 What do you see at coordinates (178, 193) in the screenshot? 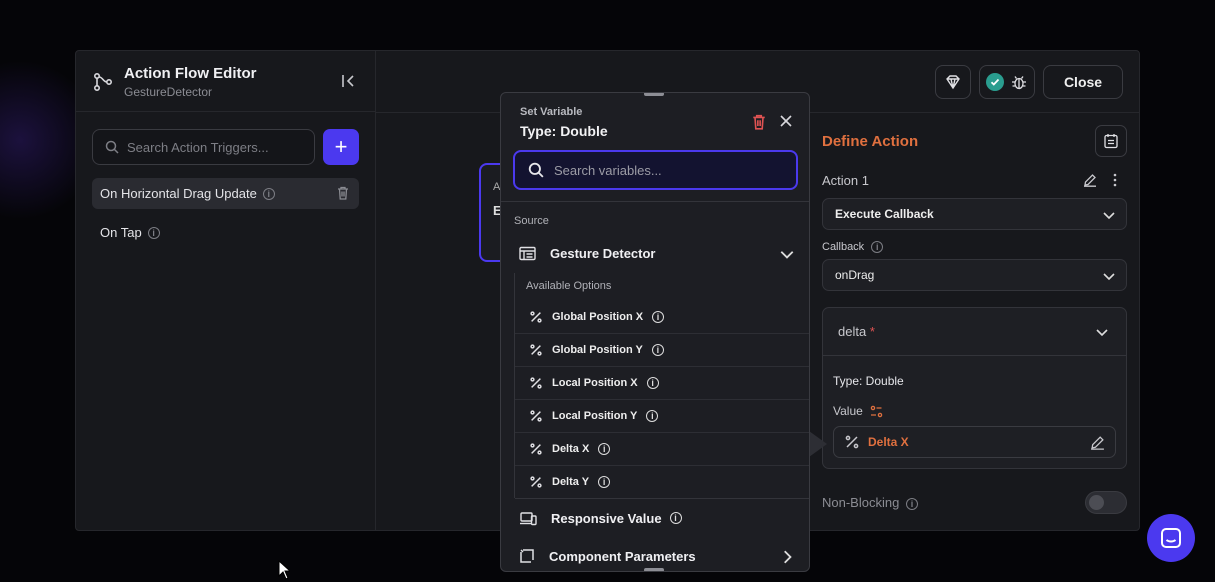
I see `trigger-label: On Horizontal Drag Update` at bounding box center [178, 193].